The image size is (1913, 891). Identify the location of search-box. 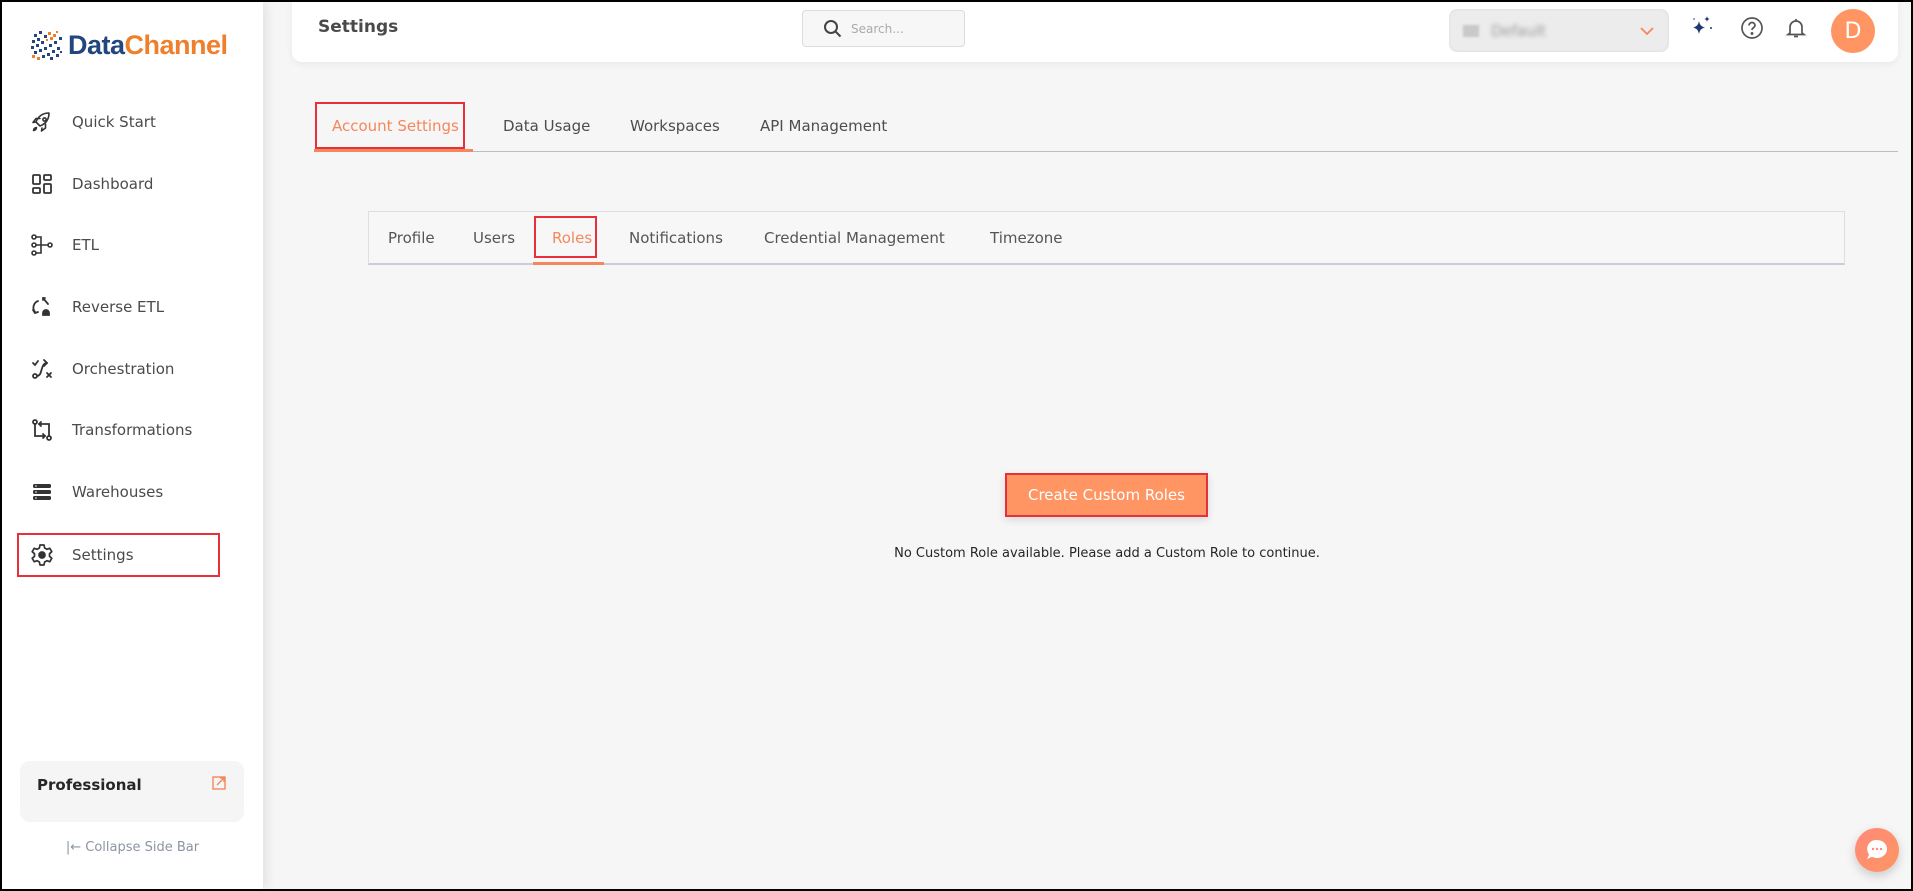
(883, 28).